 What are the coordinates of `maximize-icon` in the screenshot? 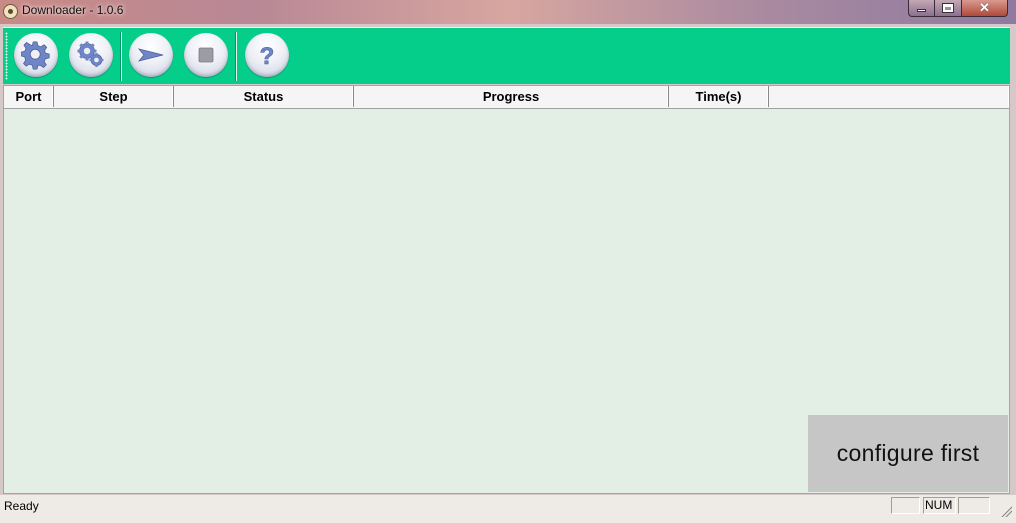 It's located at (948, 8).